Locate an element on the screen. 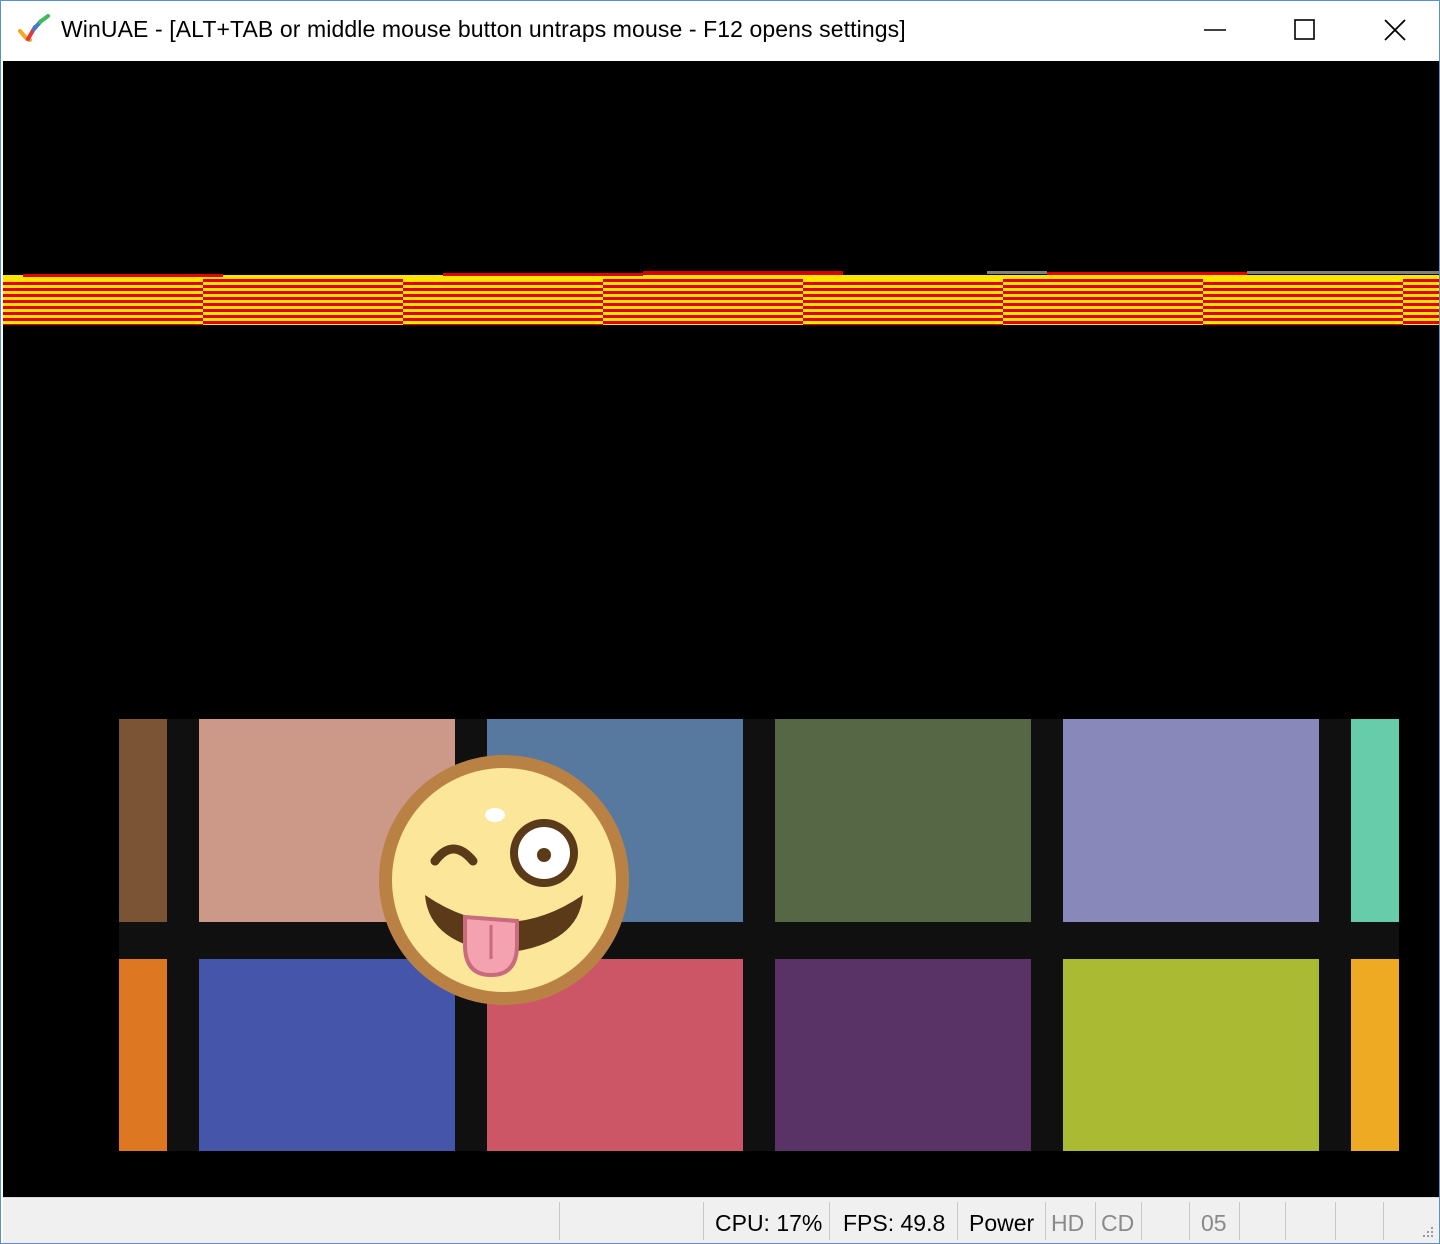 The height and width of the screenshot is (1244, 1440). close-button is located at coordinates (1394, 30).